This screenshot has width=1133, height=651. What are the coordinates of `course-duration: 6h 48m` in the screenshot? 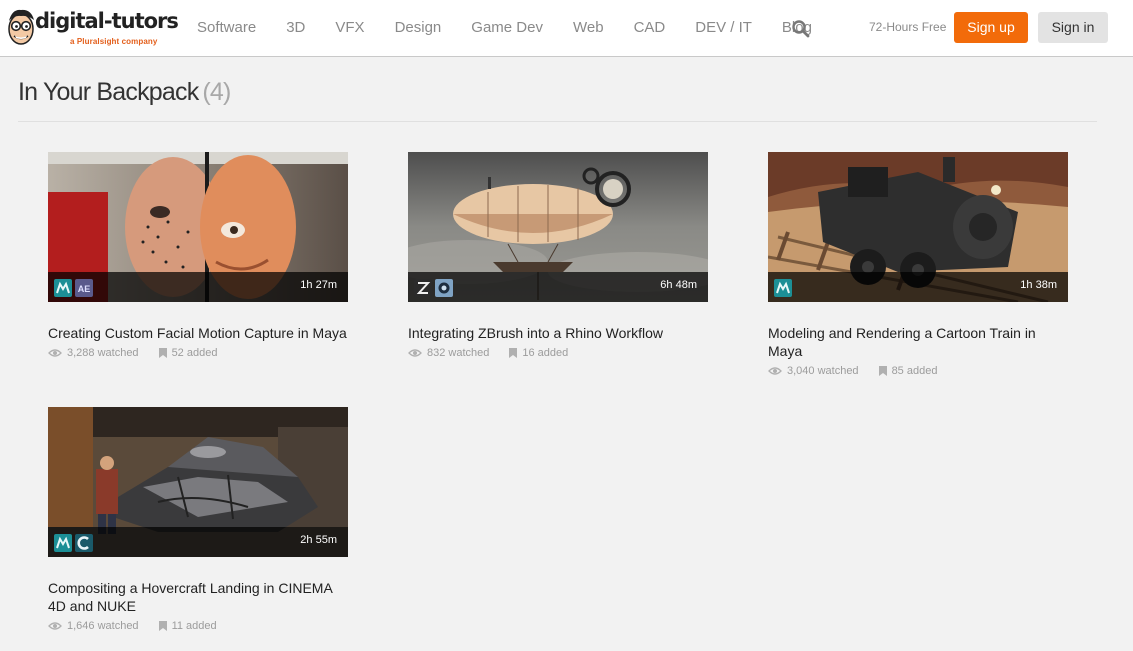 It's located at (678, 285).